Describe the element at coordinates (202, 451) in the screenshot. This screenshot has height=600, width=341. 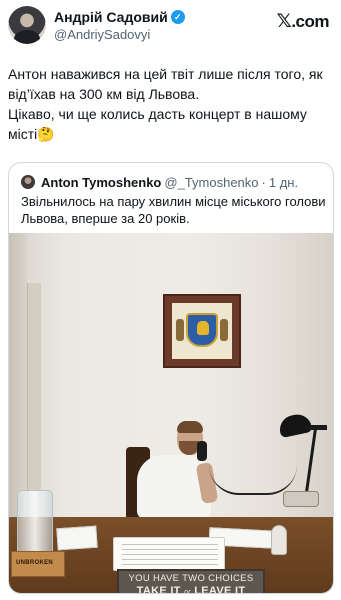
I see `telephone-handset` at that location.